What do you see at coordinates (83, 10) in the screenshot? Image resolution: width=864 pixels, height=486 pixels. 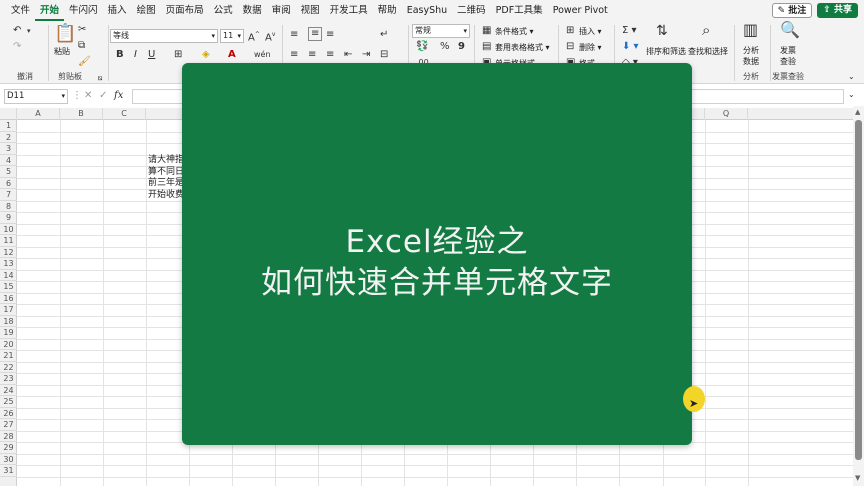 I see `menu-tab: 牛闪闪` at bounding box center [83, 10].